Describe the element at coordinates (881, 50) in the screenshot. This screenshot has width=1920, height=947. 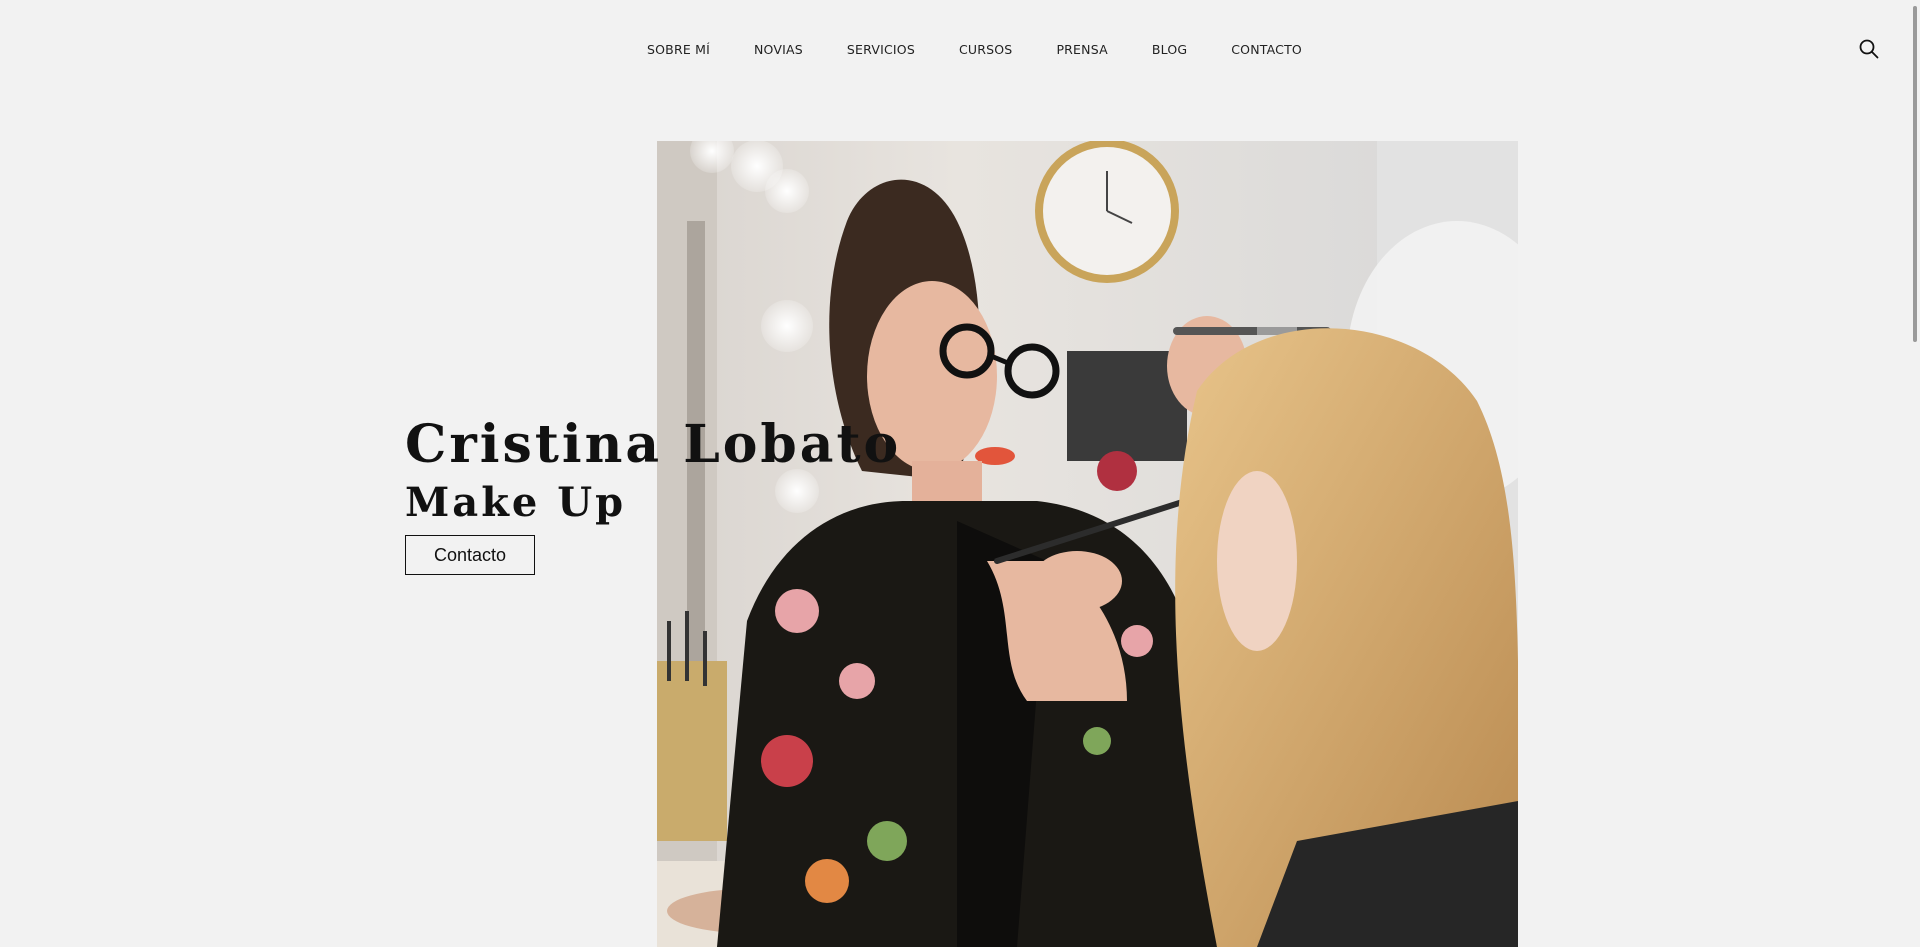
I see `nav-item-servicios: SERVICIOS` at that location.